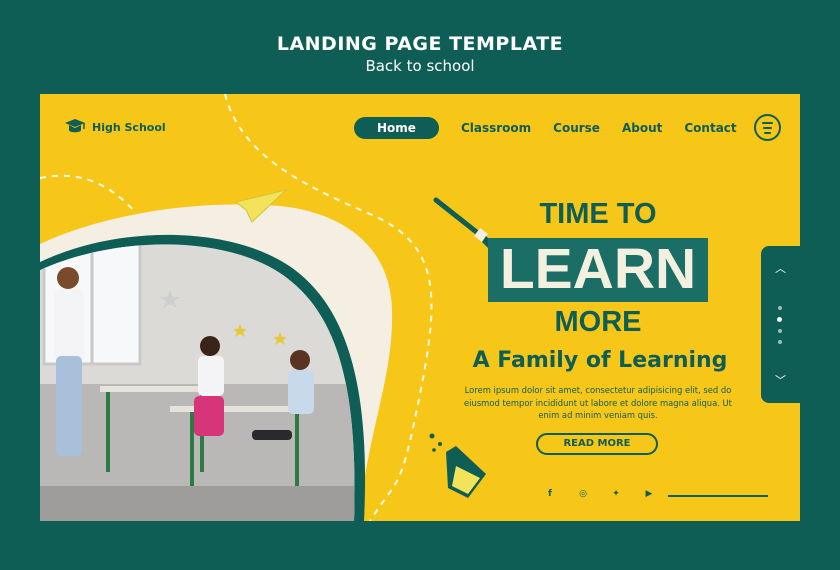 This screenshot has width=840, height=570. What do you see at coordinates (780, 268) in the screenshot?
I see `chevron-up-icon: ︿` at bounding box center [780, 268].